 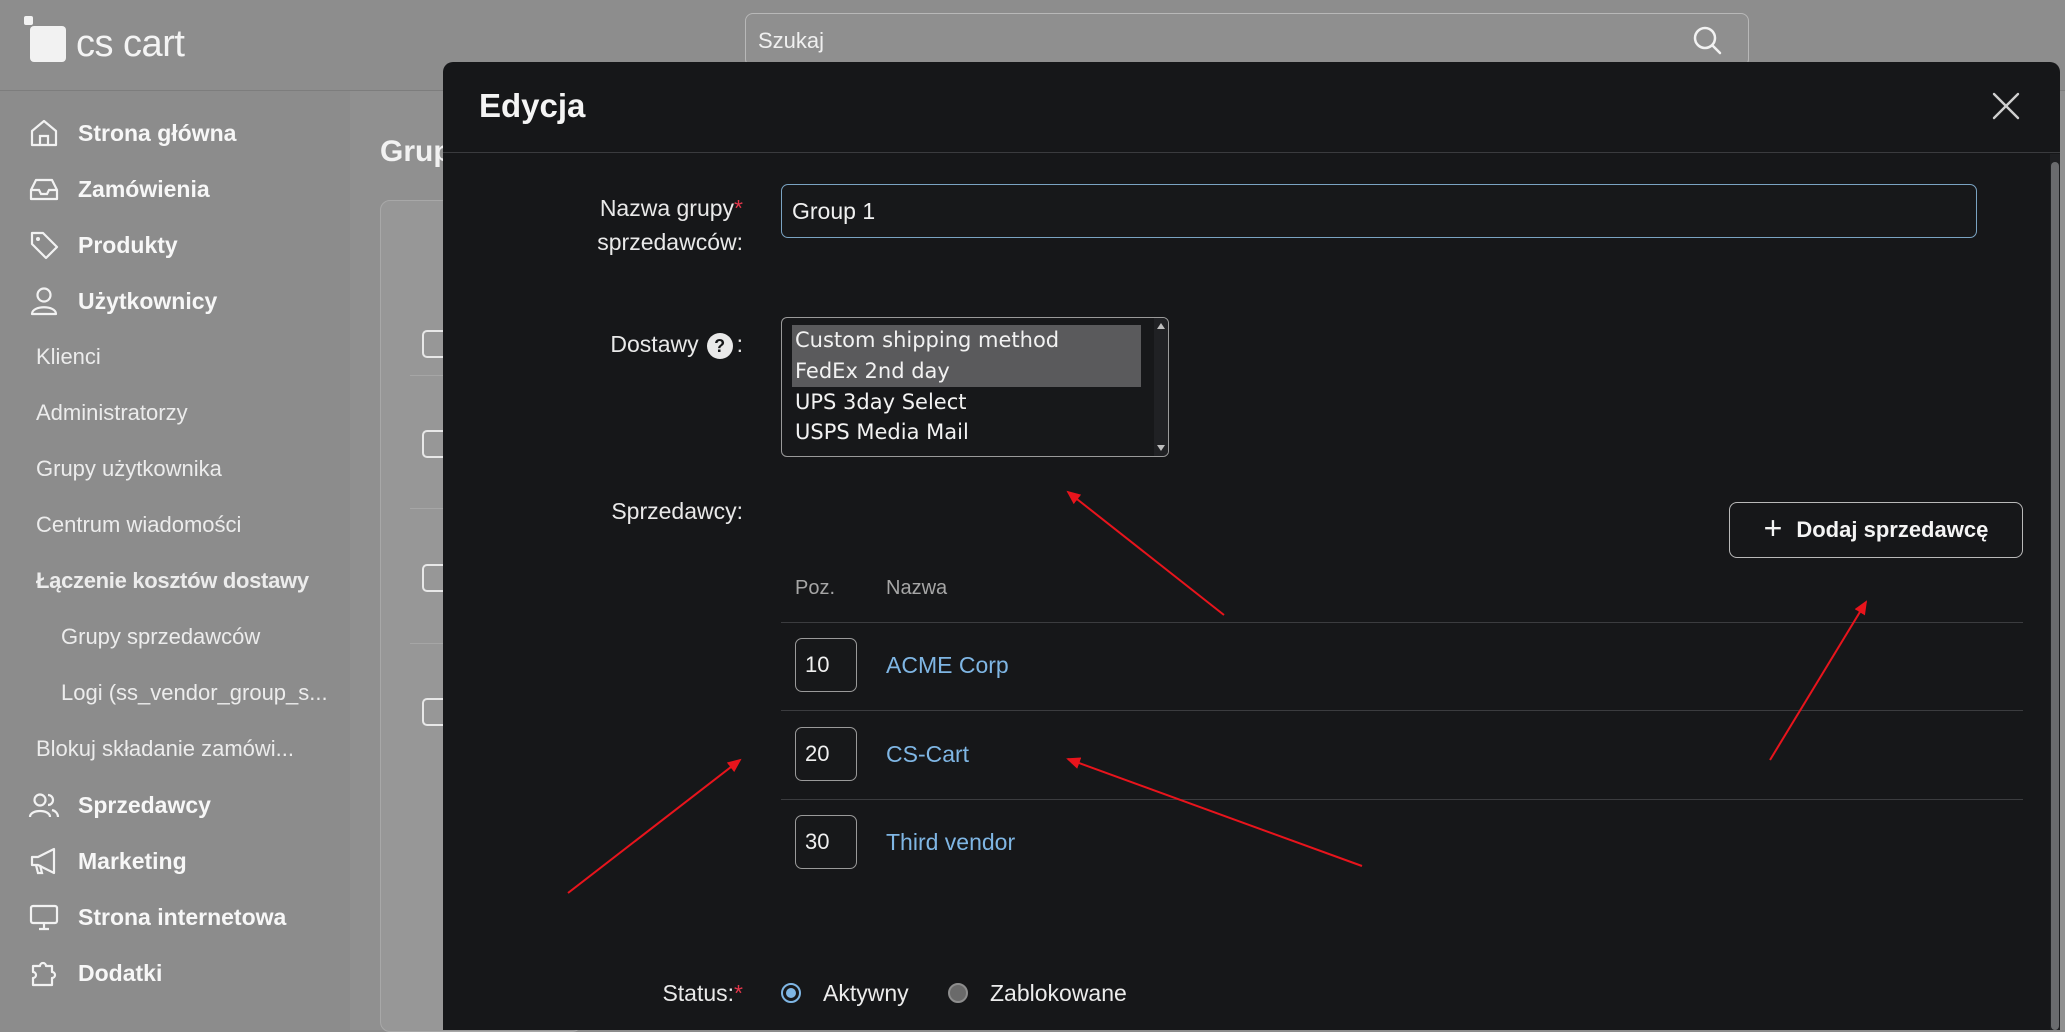 I want to click on sidebar-item-label: Marketing, so click(x=132, y=860).